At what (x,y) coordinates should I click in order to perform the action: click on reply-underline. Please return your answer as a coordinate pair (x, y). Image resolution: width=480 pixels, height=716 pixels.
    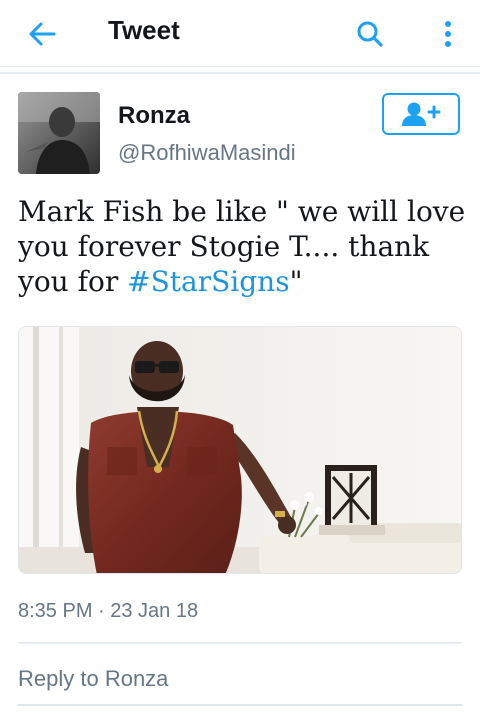
    Looking at the image, I should click on (240, 705).